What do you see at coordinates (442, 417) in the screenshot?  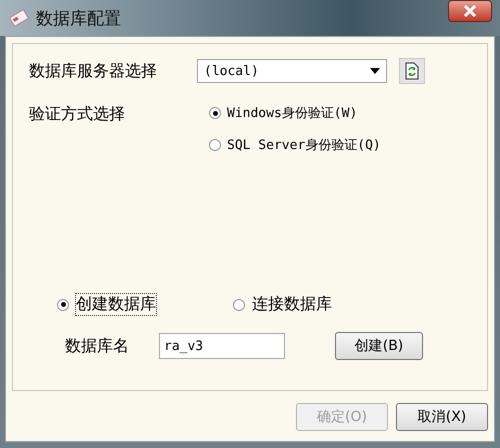 I see `dialog-button: 取消(X)` at bounding box center [442, 417].